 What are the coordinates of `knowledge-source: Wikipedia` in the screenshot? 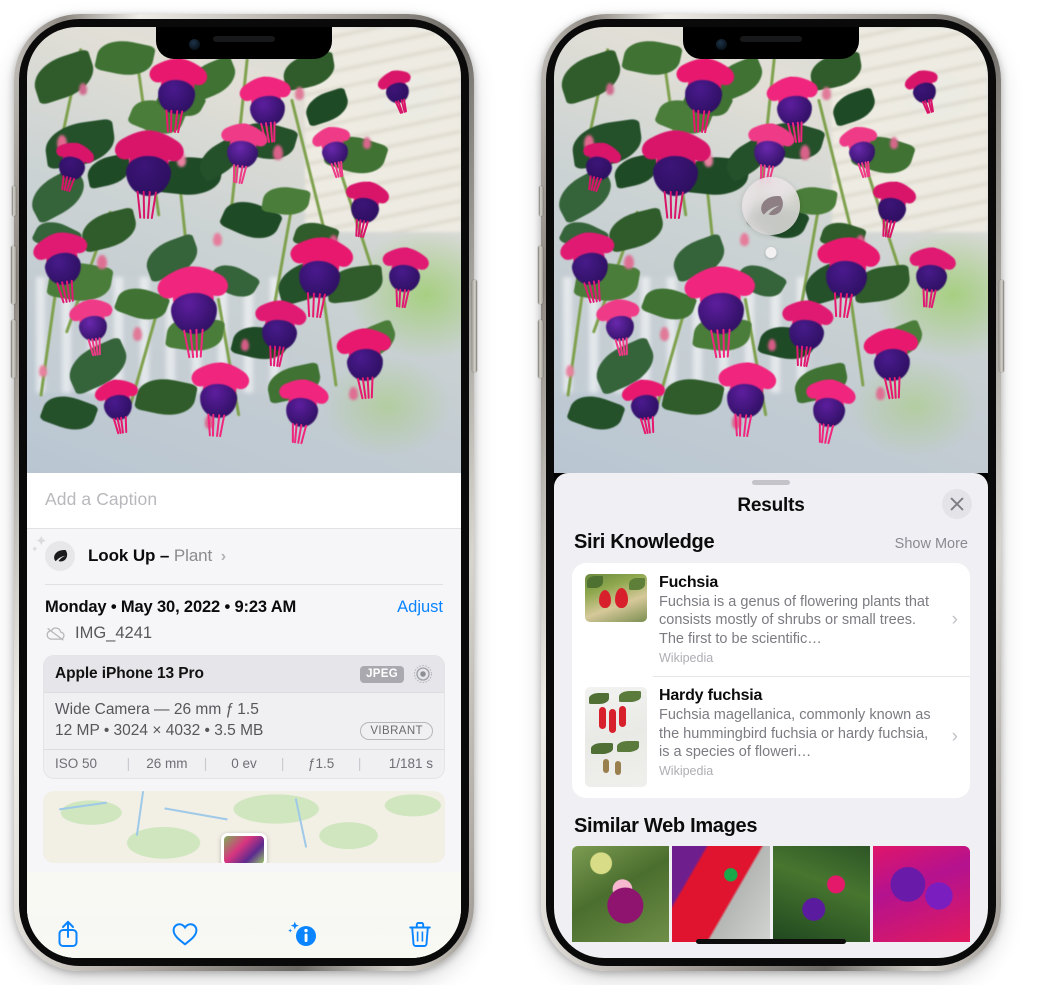 It's located at (686, 771).